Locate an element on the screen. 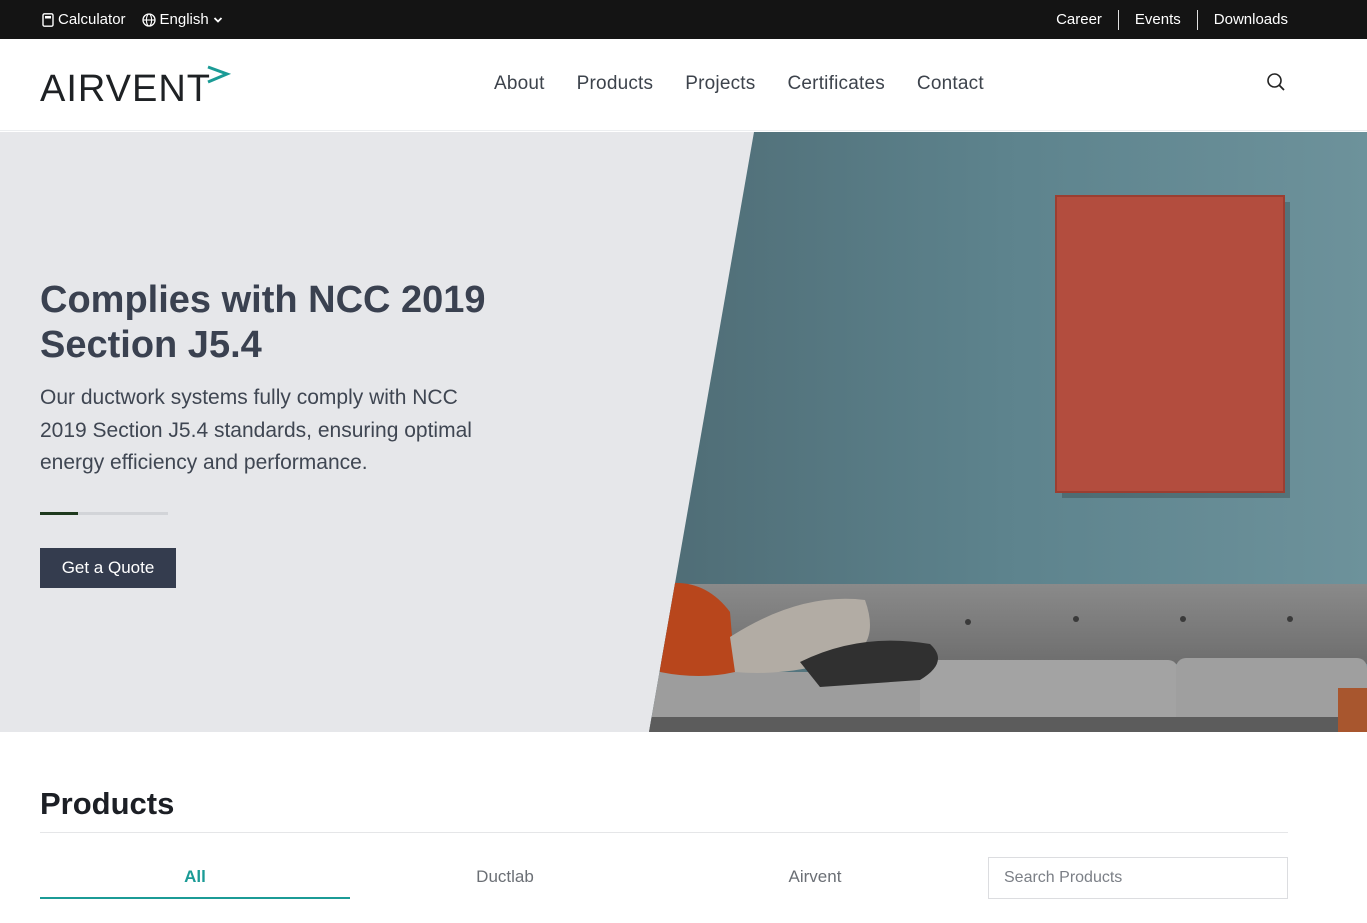 The image size is (1367, 923). top-bar-left: Calculator English is located at coordinates (132, 19).